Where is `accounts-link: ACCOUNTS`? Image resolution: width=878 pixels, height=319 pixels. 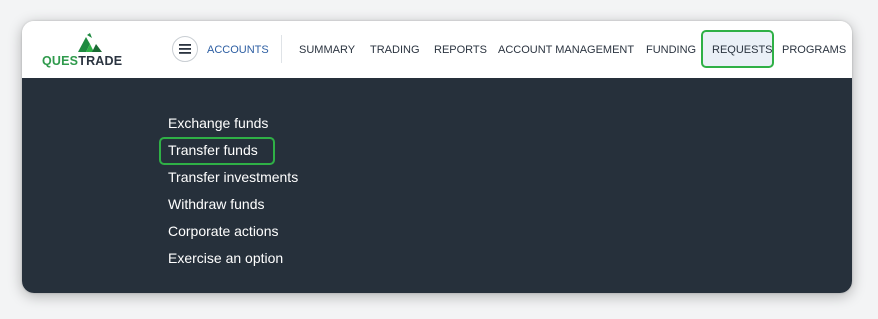
accounts-link: ACCOUNTS is located at coordinates (238, 50).